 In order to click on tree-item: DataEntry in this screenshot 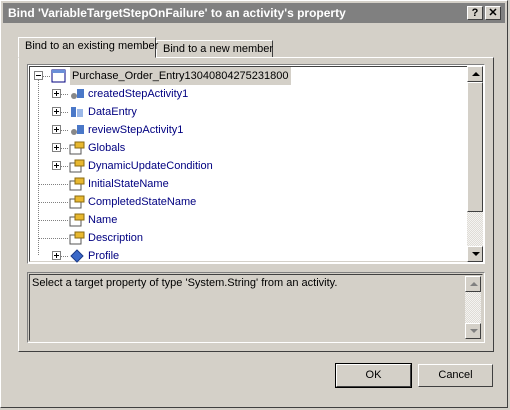, I will do `click(242, 112)`.